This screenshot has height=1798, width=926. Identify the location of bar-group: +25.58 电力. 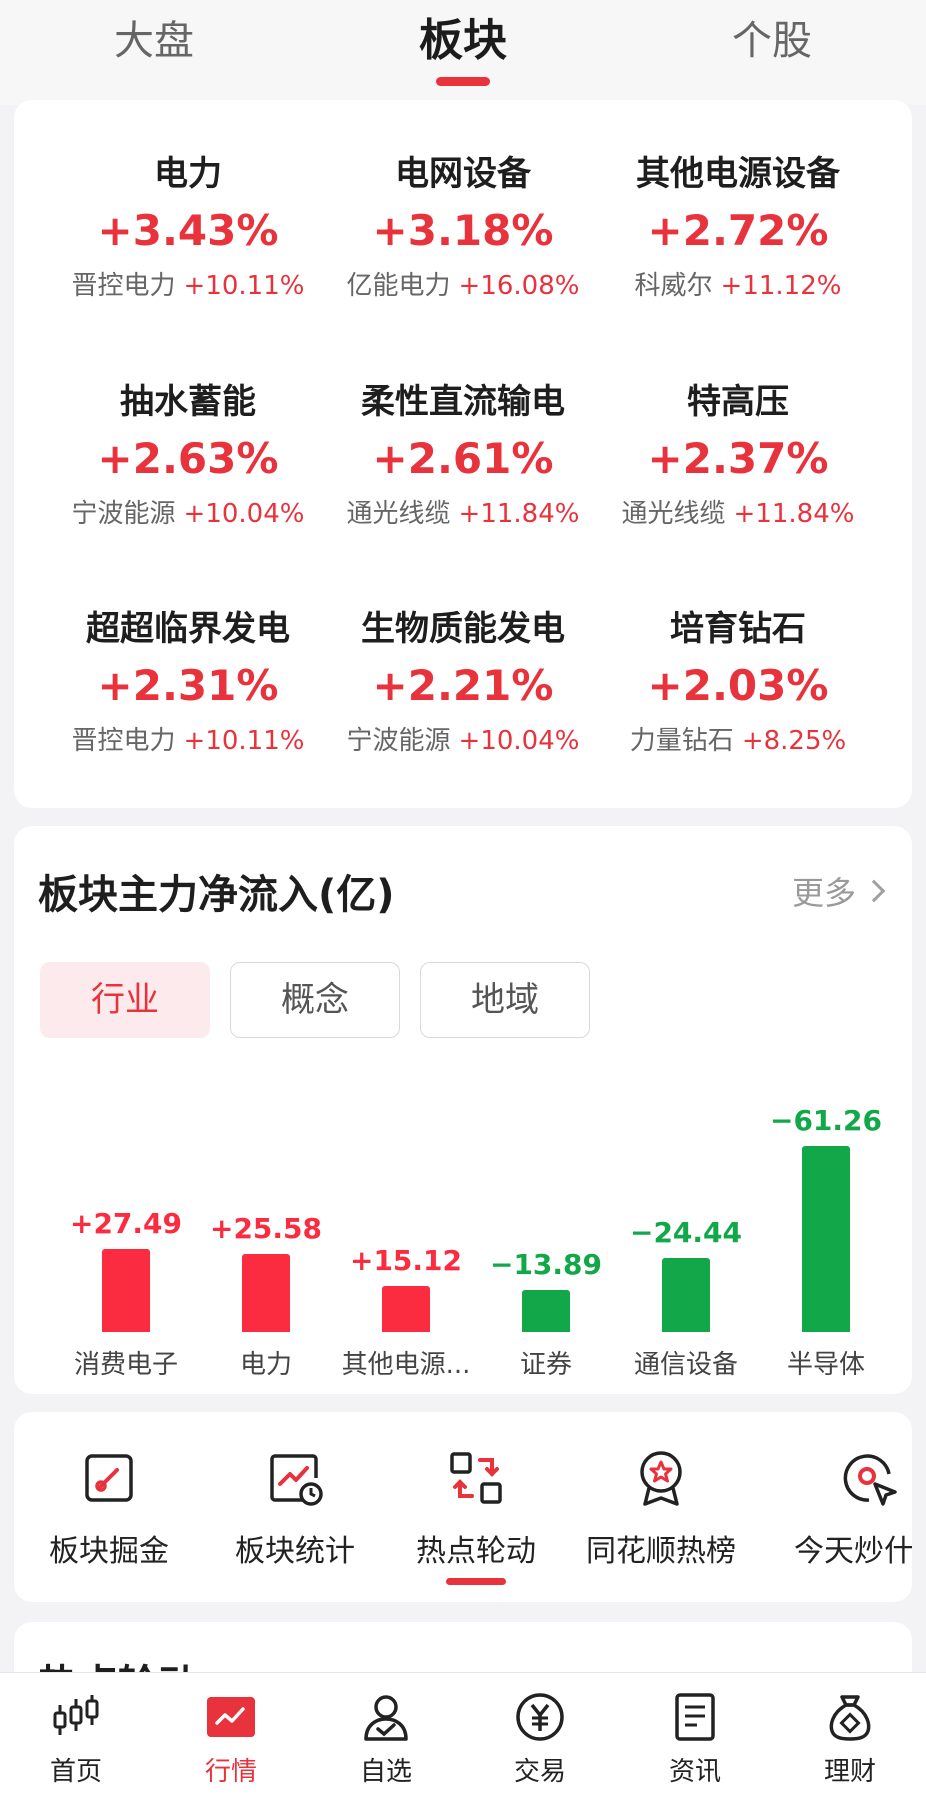
(266, 1226).